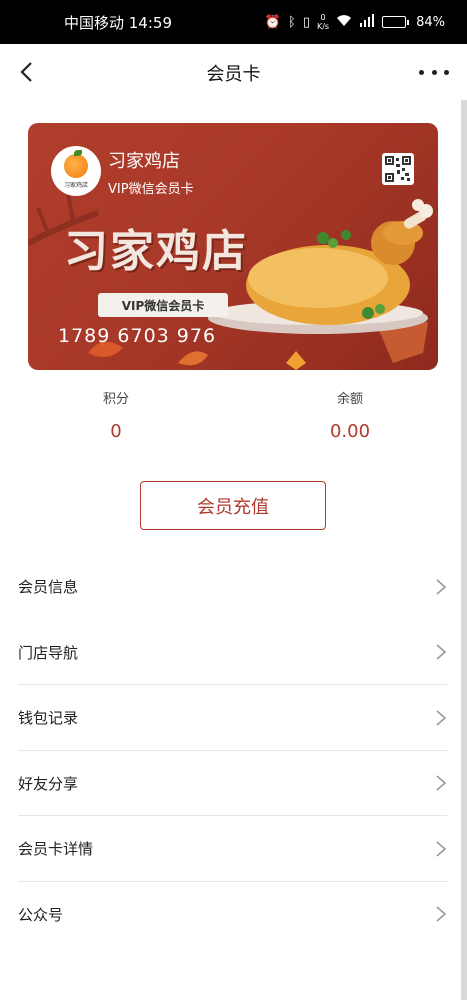 The width and height of the screenshot is (467, 1000). I want to click on logo-text: 习家鸡店, so click(75, 185).